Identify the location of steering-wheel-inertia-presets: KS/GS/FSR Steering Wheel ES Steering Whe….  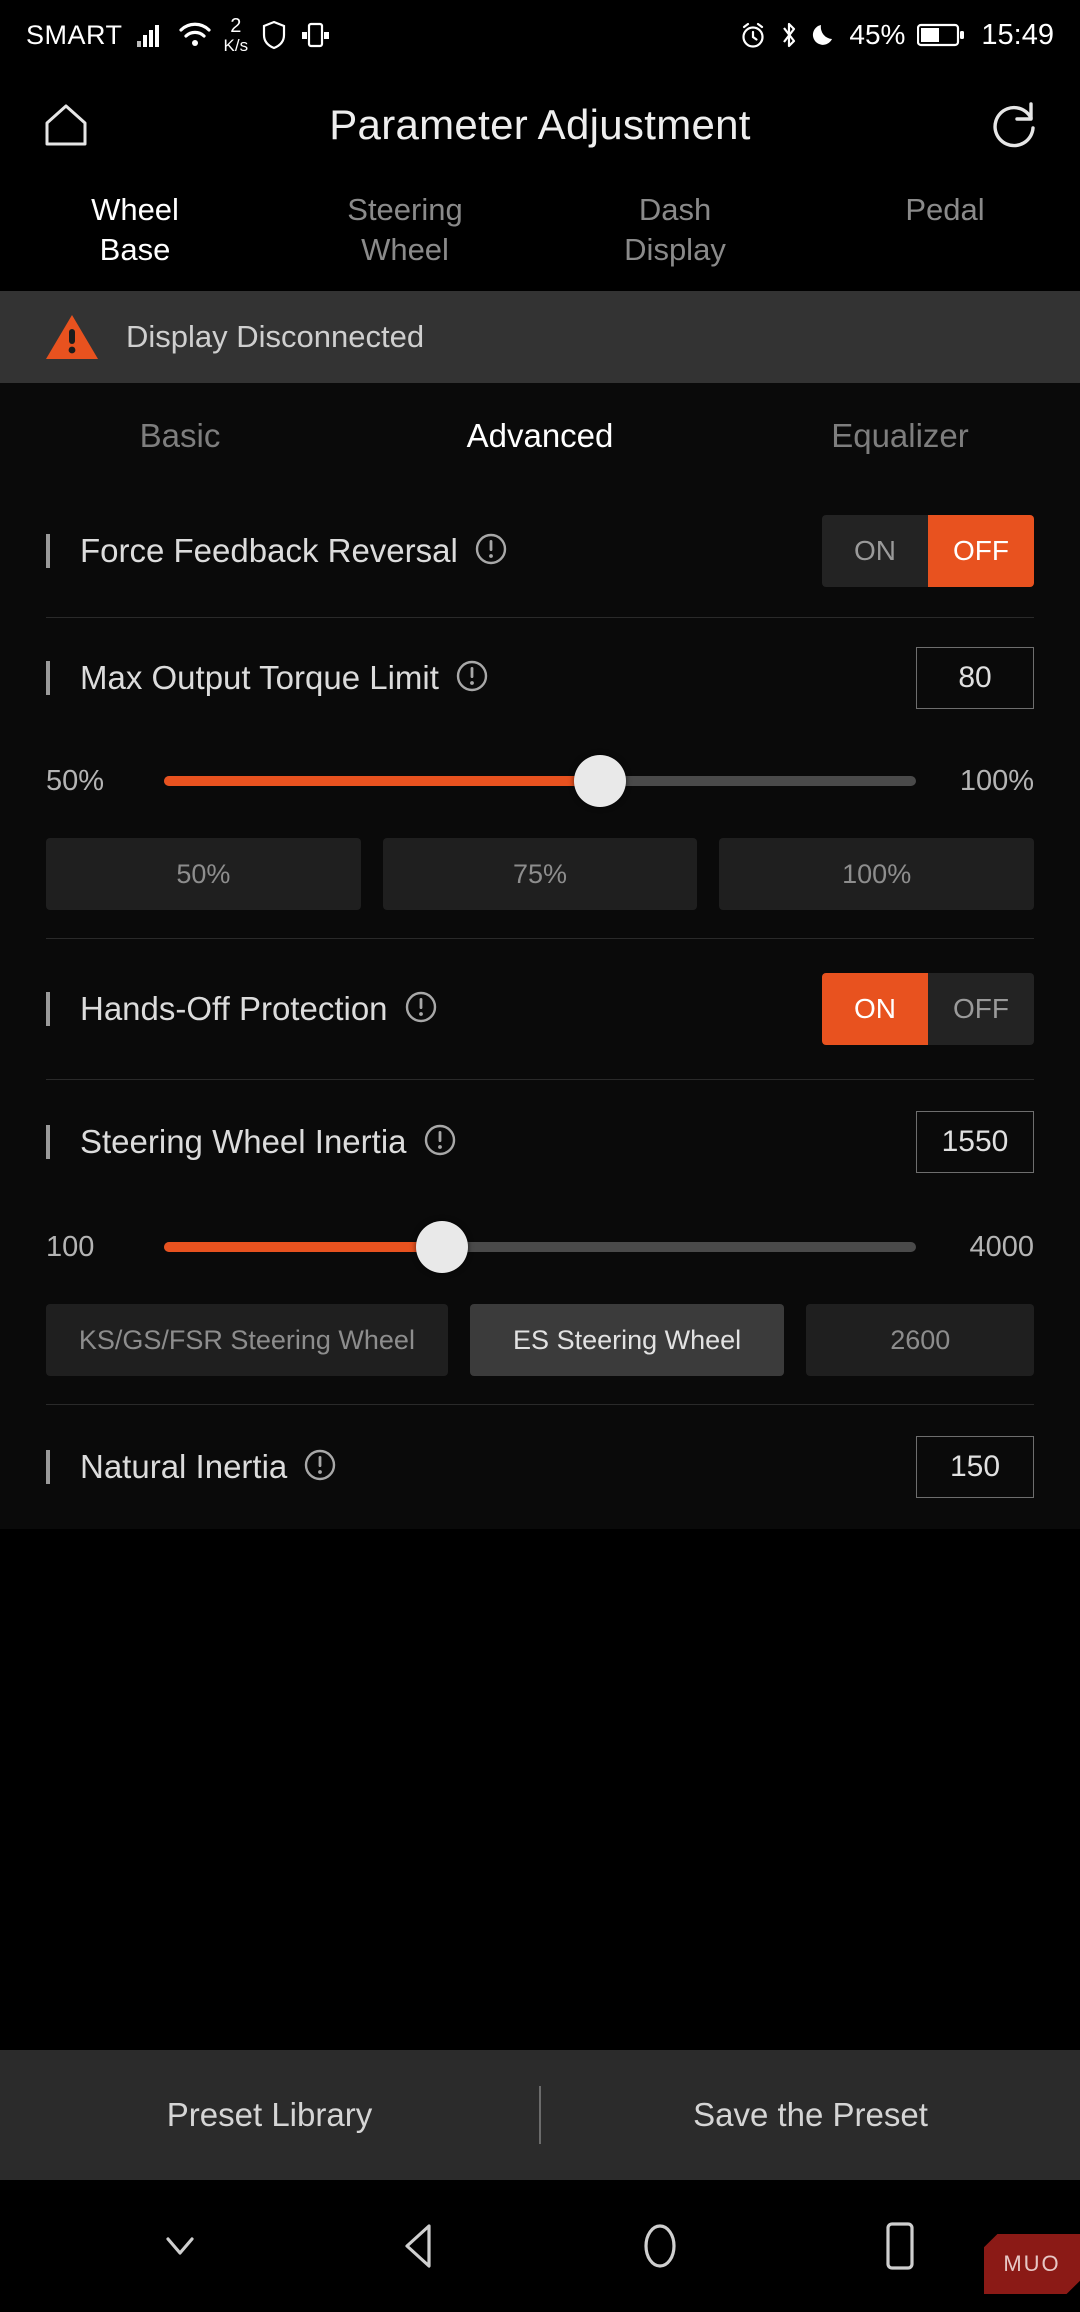
(540, 1347).